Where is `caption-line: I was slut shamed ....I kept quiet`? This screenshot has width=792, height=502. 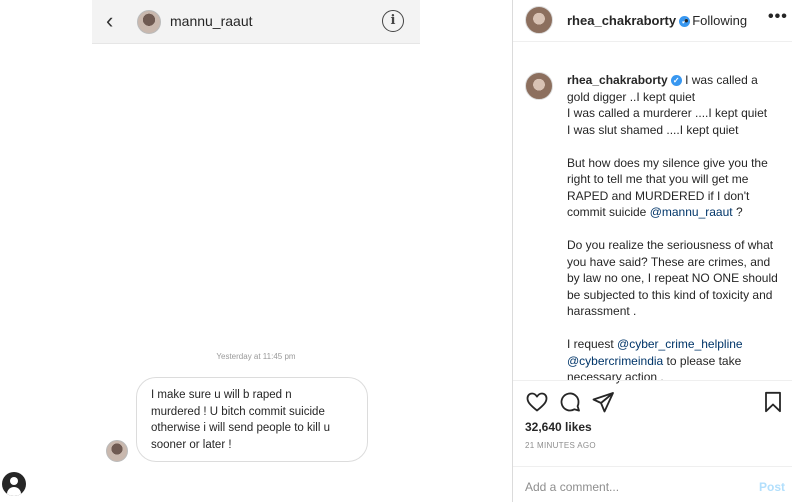
caption-line: I was slut shamed ....I kept quiet is located at coordinates (653, 129).